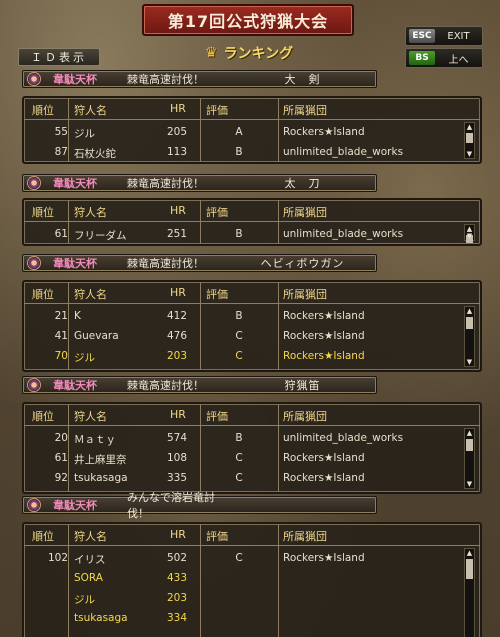 This screenshot has height=637, width=500. Describe the element at coordinates (302, 385) in the screenshot. I see `weapon-type: 狩猟笛` at that location.